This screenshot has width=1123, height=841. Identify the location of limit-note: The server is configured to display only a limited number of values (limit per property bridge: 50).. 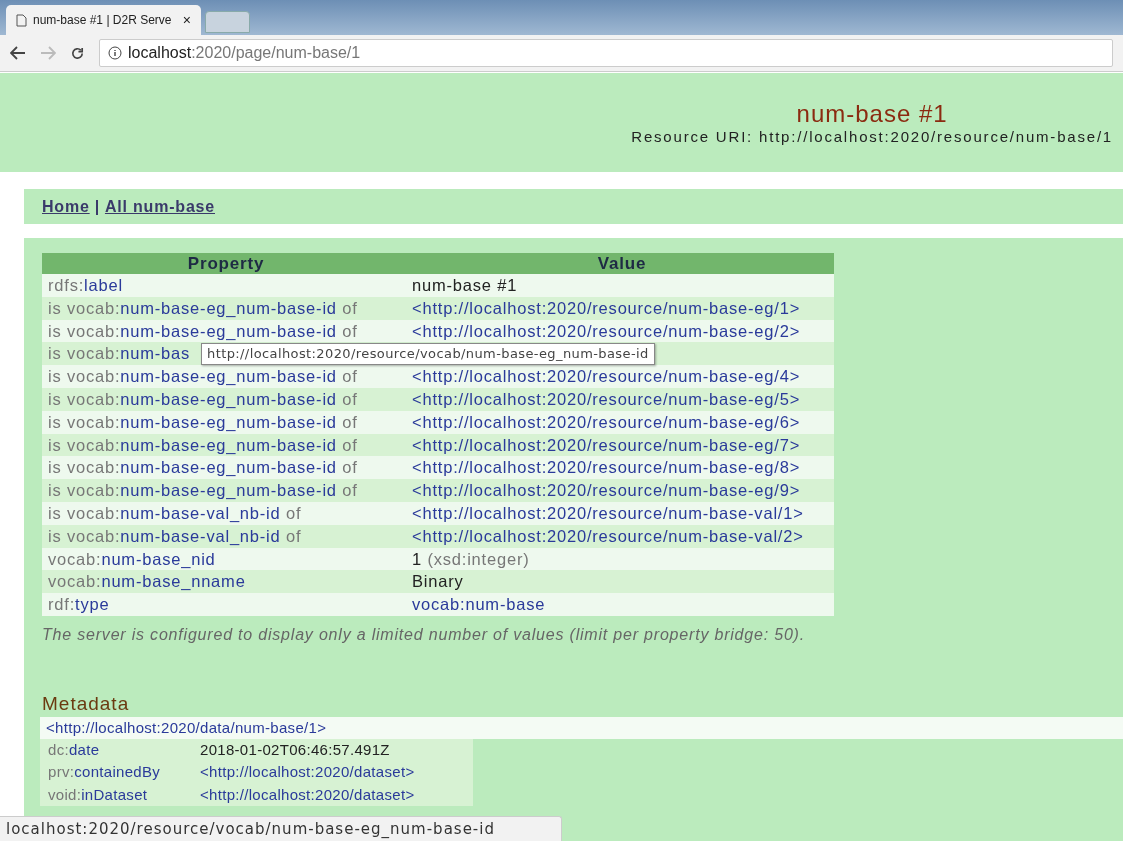
(424, 634).